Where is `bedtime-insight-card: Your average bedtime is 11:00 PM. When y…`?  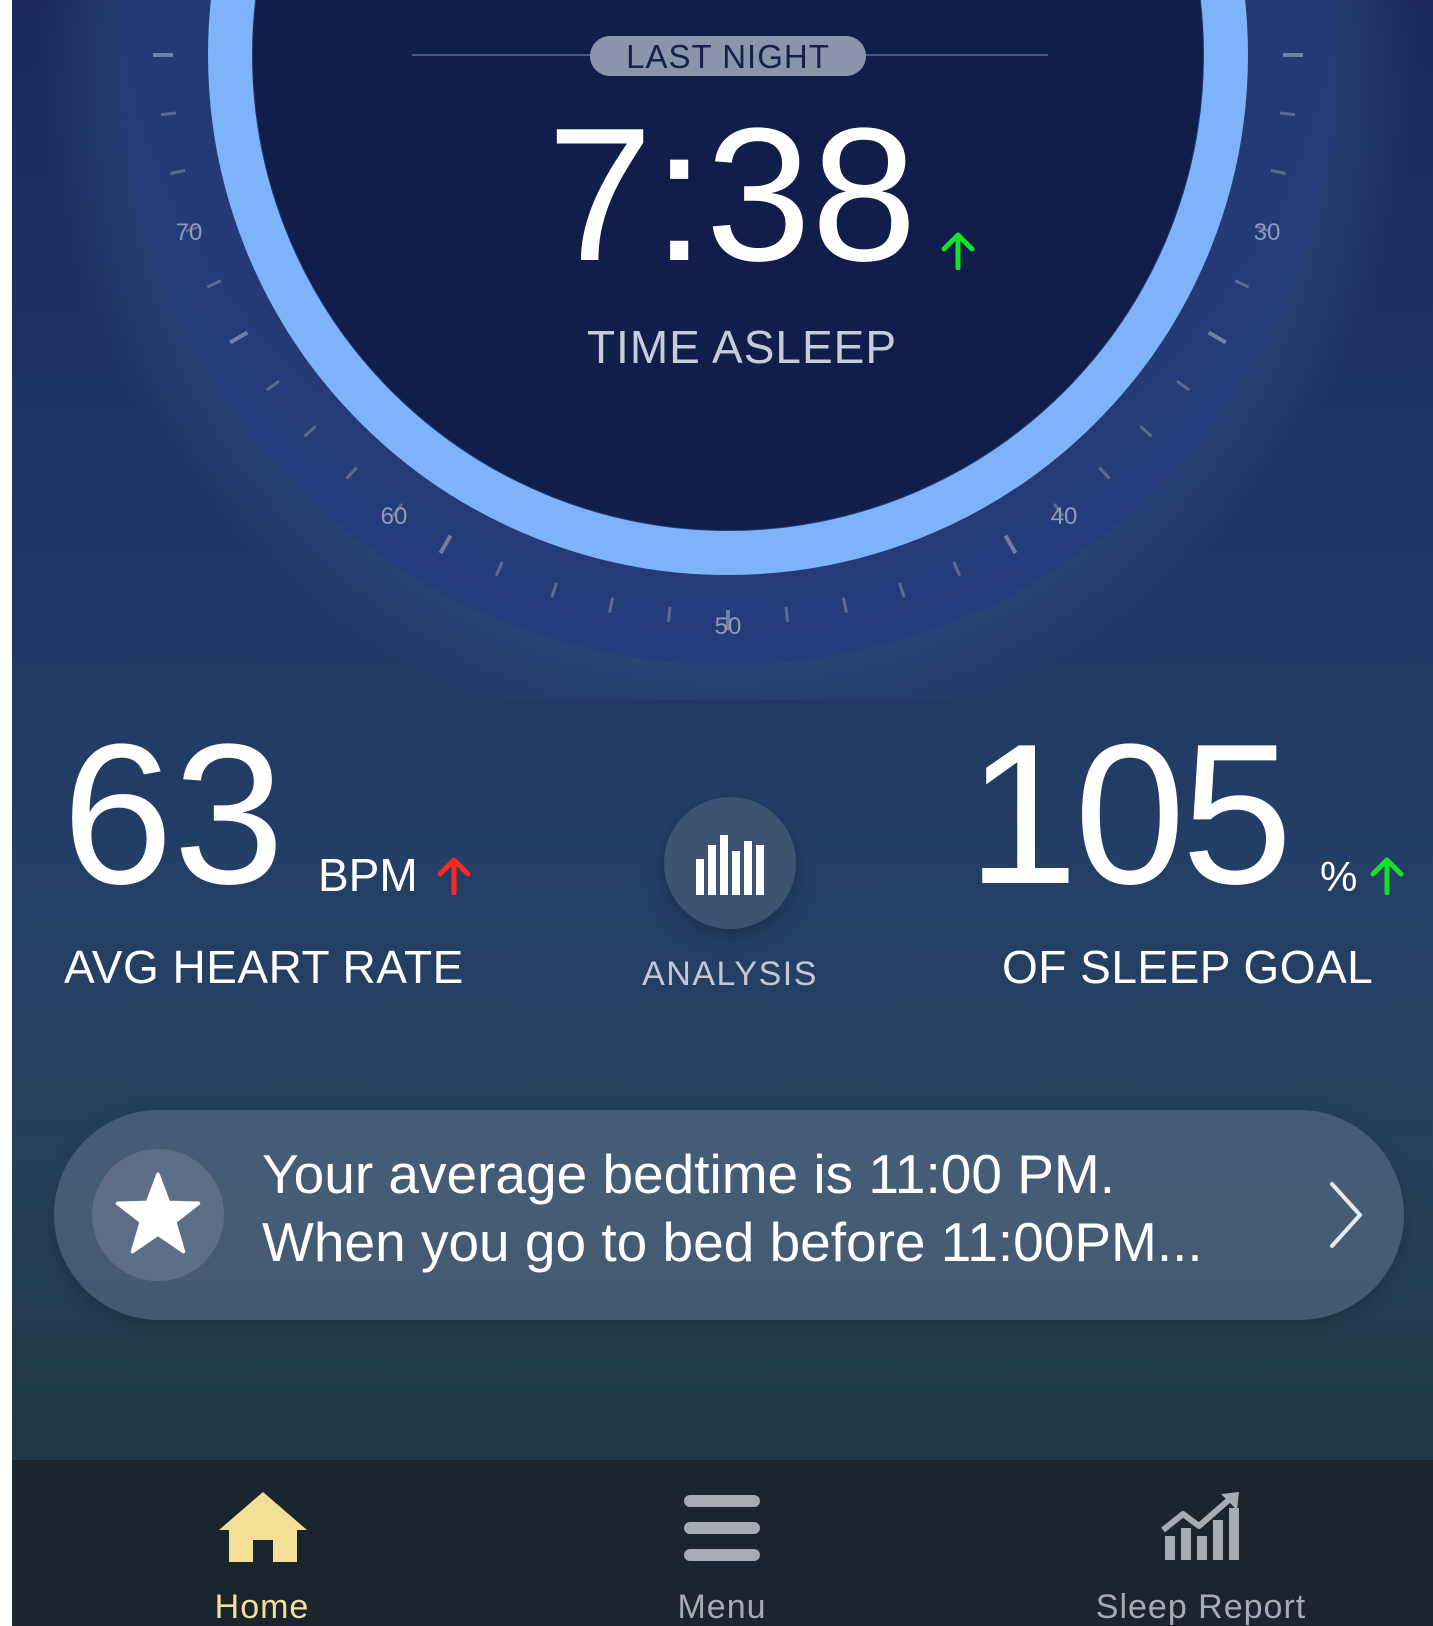 bedtime-insight-card: Your average bedtime is 11:00 PM. When y… is located at coordinates (729, 1215).